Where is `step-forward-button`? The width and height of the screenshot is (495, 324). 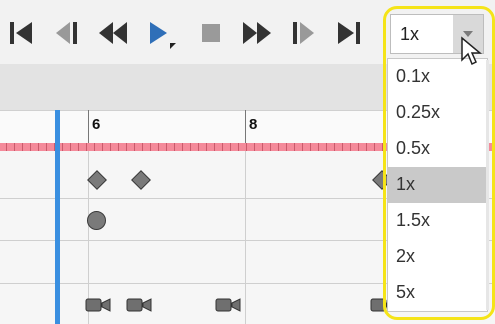 step-forward-button is located at coordinates (303, 33).